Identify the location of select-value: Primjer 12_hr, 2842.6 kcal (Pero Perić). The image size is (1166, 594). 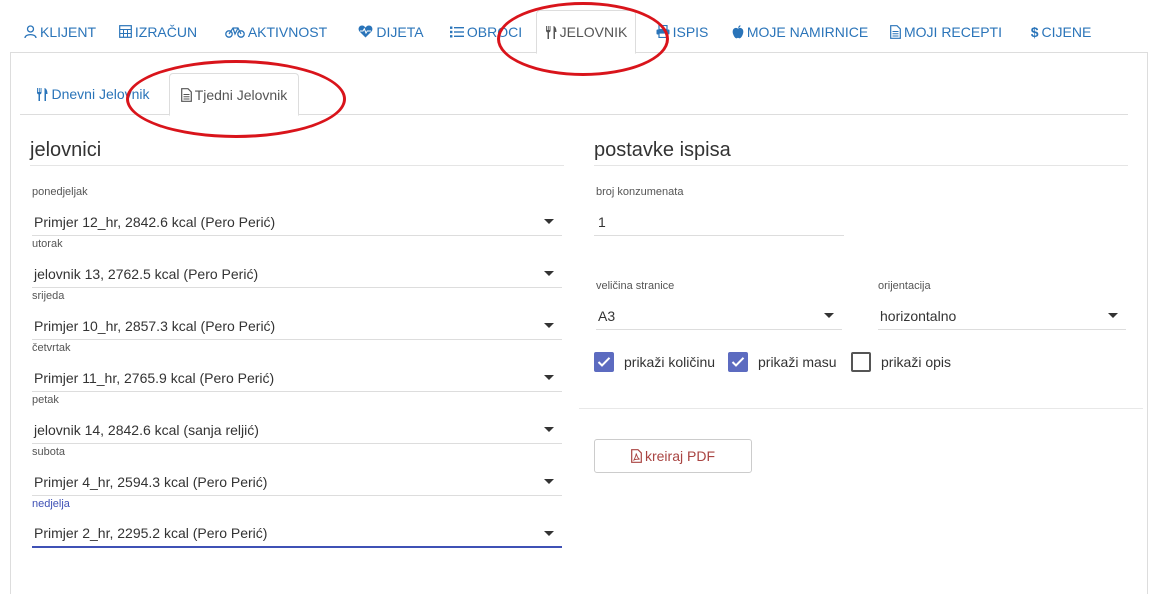
(155, 221).